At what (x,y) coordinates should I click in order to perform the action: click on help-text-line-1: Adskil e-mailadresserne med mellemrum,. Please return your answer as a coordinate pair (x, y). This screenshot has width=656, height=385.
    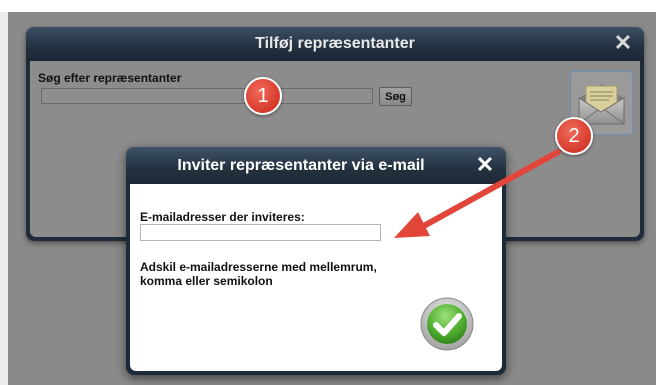
    Looking at the image, I should click on (258, 267).